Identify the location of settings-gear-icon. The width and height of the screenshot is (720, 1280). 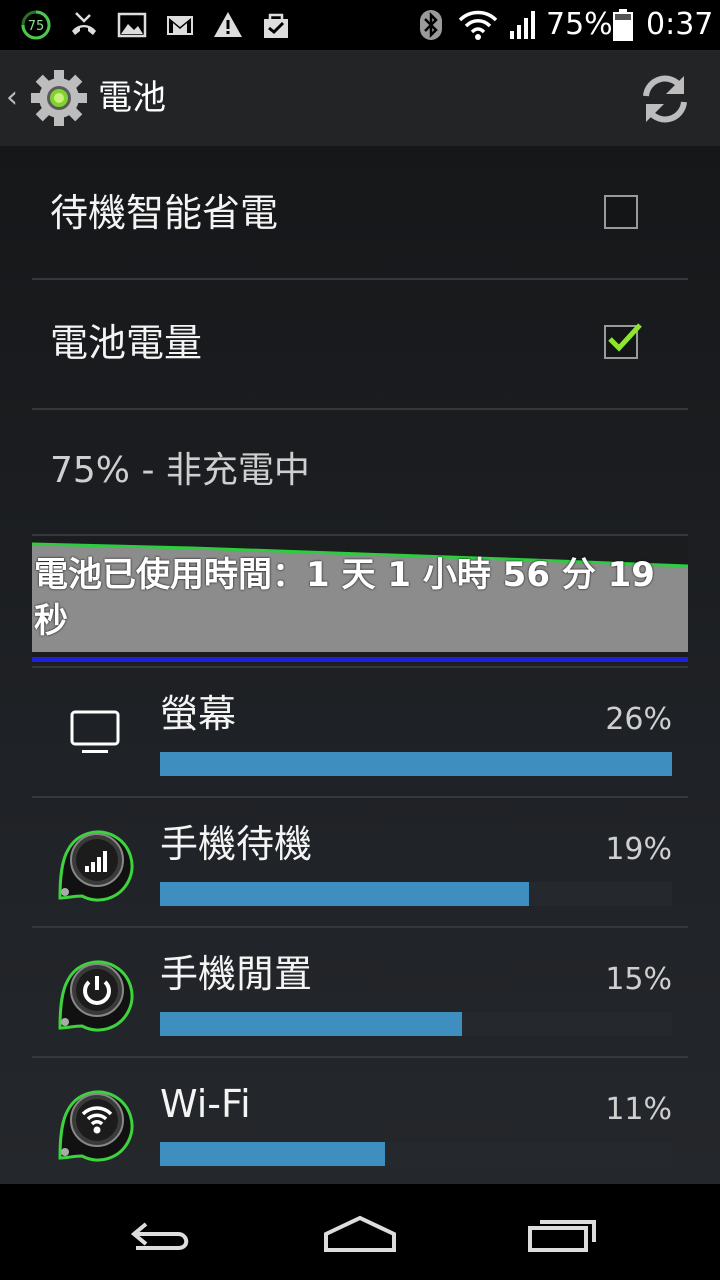
(59, 98).